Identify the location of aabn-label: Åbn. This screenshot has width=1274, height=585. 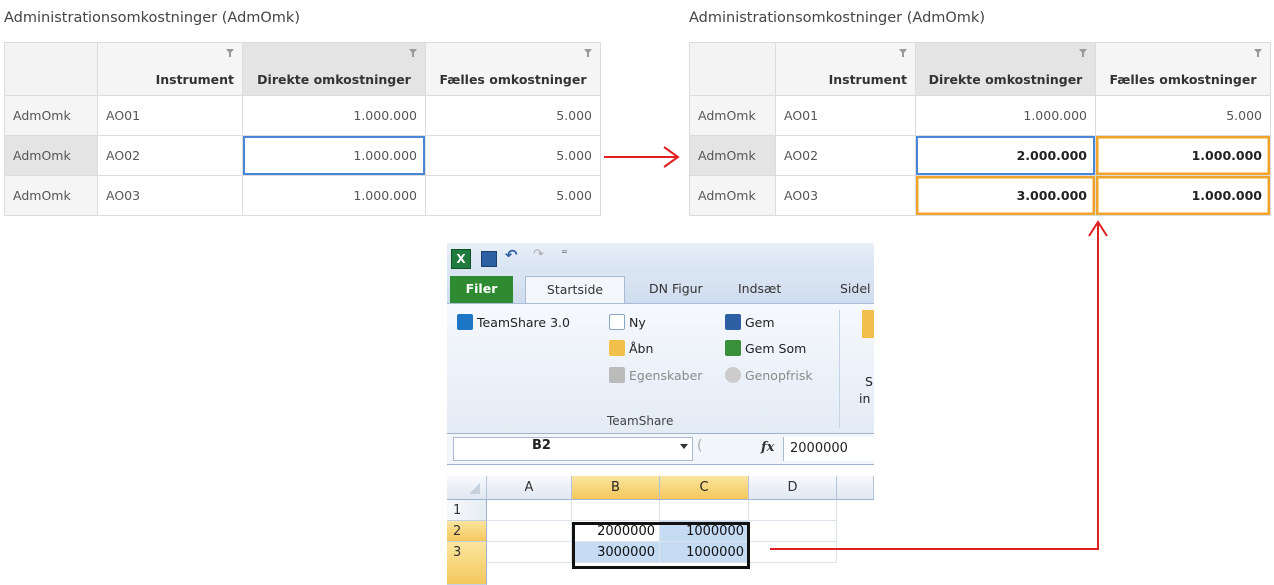
(641, 348).